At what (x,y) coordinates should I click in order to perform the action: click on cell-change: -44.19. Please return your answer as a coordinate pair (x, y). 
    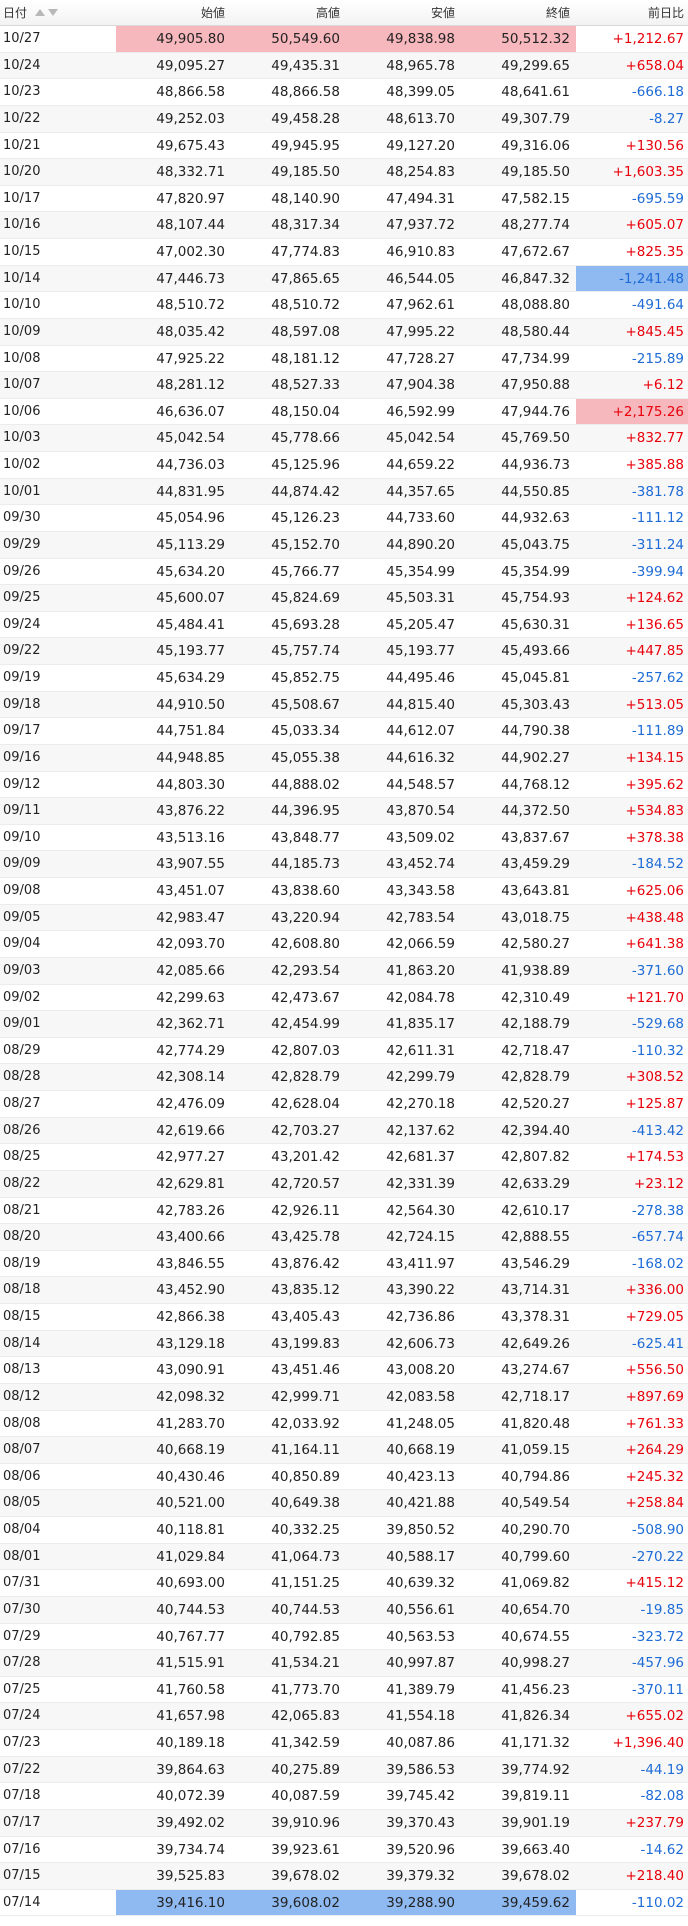
    Looking at the image, I should click on (662, 1769).